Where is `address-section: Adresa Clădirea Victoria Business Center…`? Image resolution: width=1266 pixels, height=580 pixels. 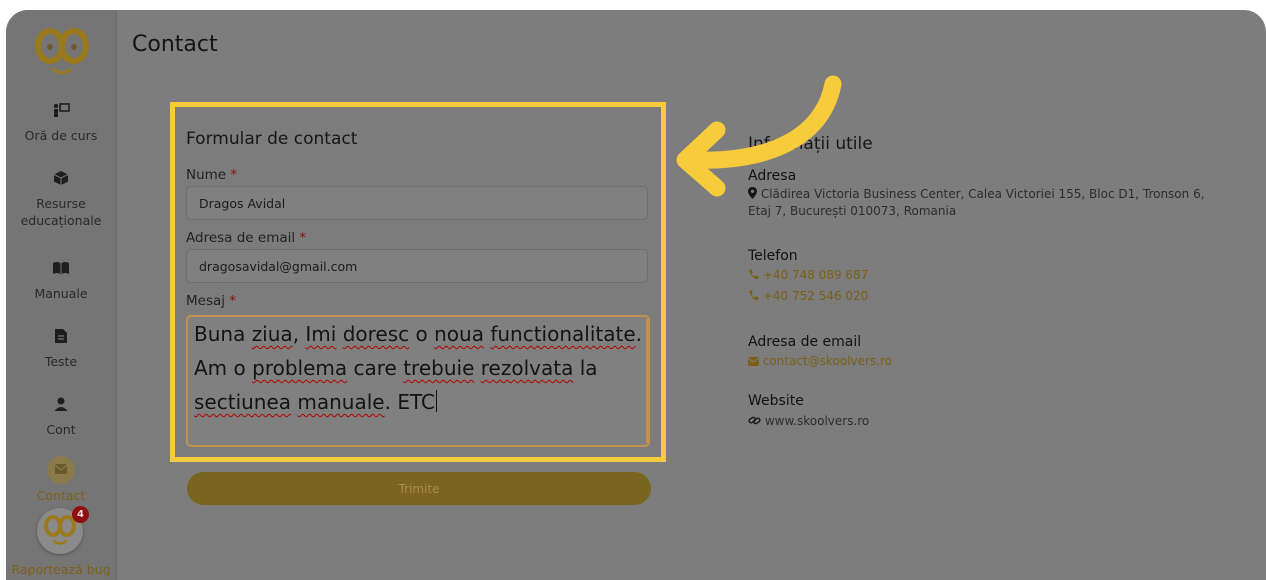
address-section: Adresa Clădirea Victoria Business Center… is located at coordinates (976, 194).